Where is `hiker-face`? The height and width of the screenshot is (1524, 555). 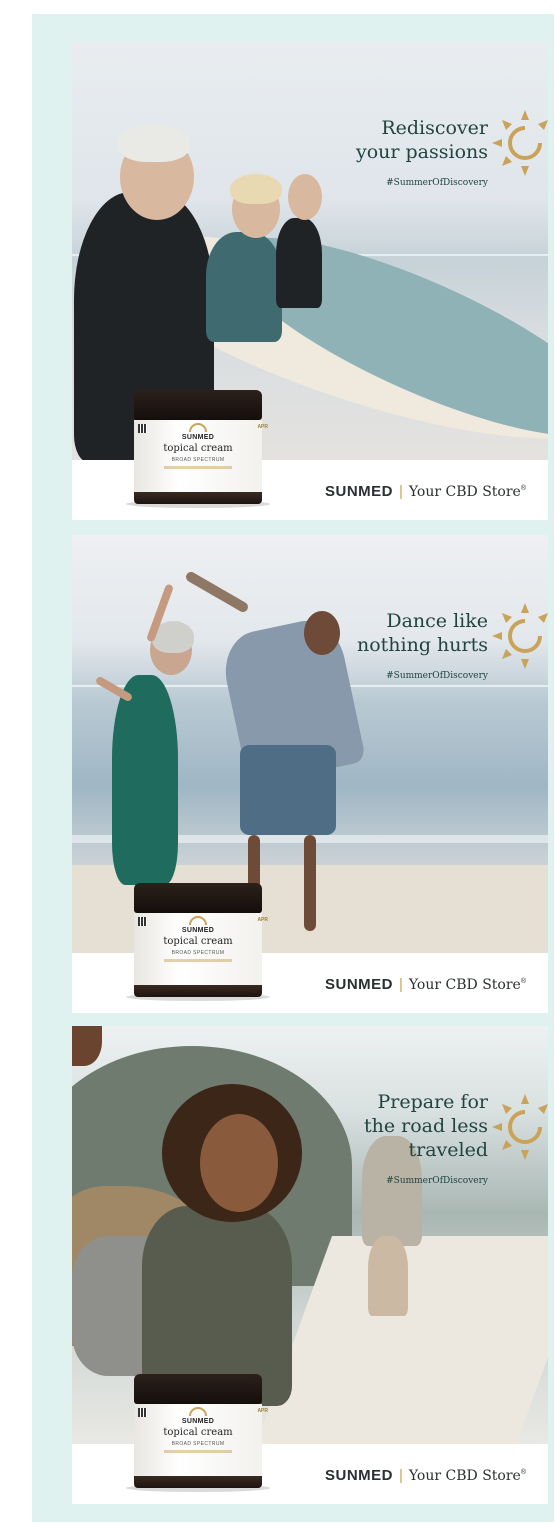 hiker-face is located at coordinates (239, 1163).